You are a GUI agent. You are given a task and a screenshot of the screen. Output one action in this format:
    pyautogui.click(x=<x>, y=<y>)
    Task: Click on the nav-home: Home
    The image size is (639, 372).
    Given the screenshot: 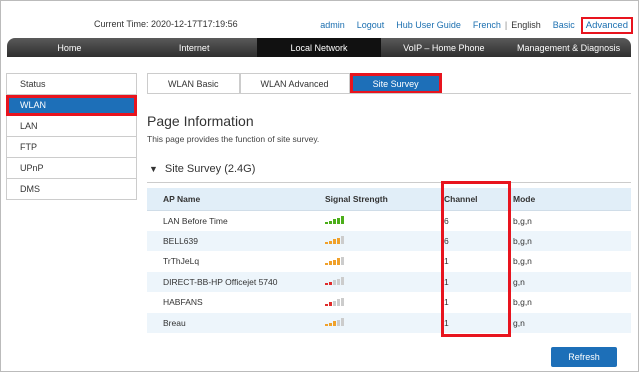 What is the action you would take?
    pyautogui.click(x=69, y=47)
    